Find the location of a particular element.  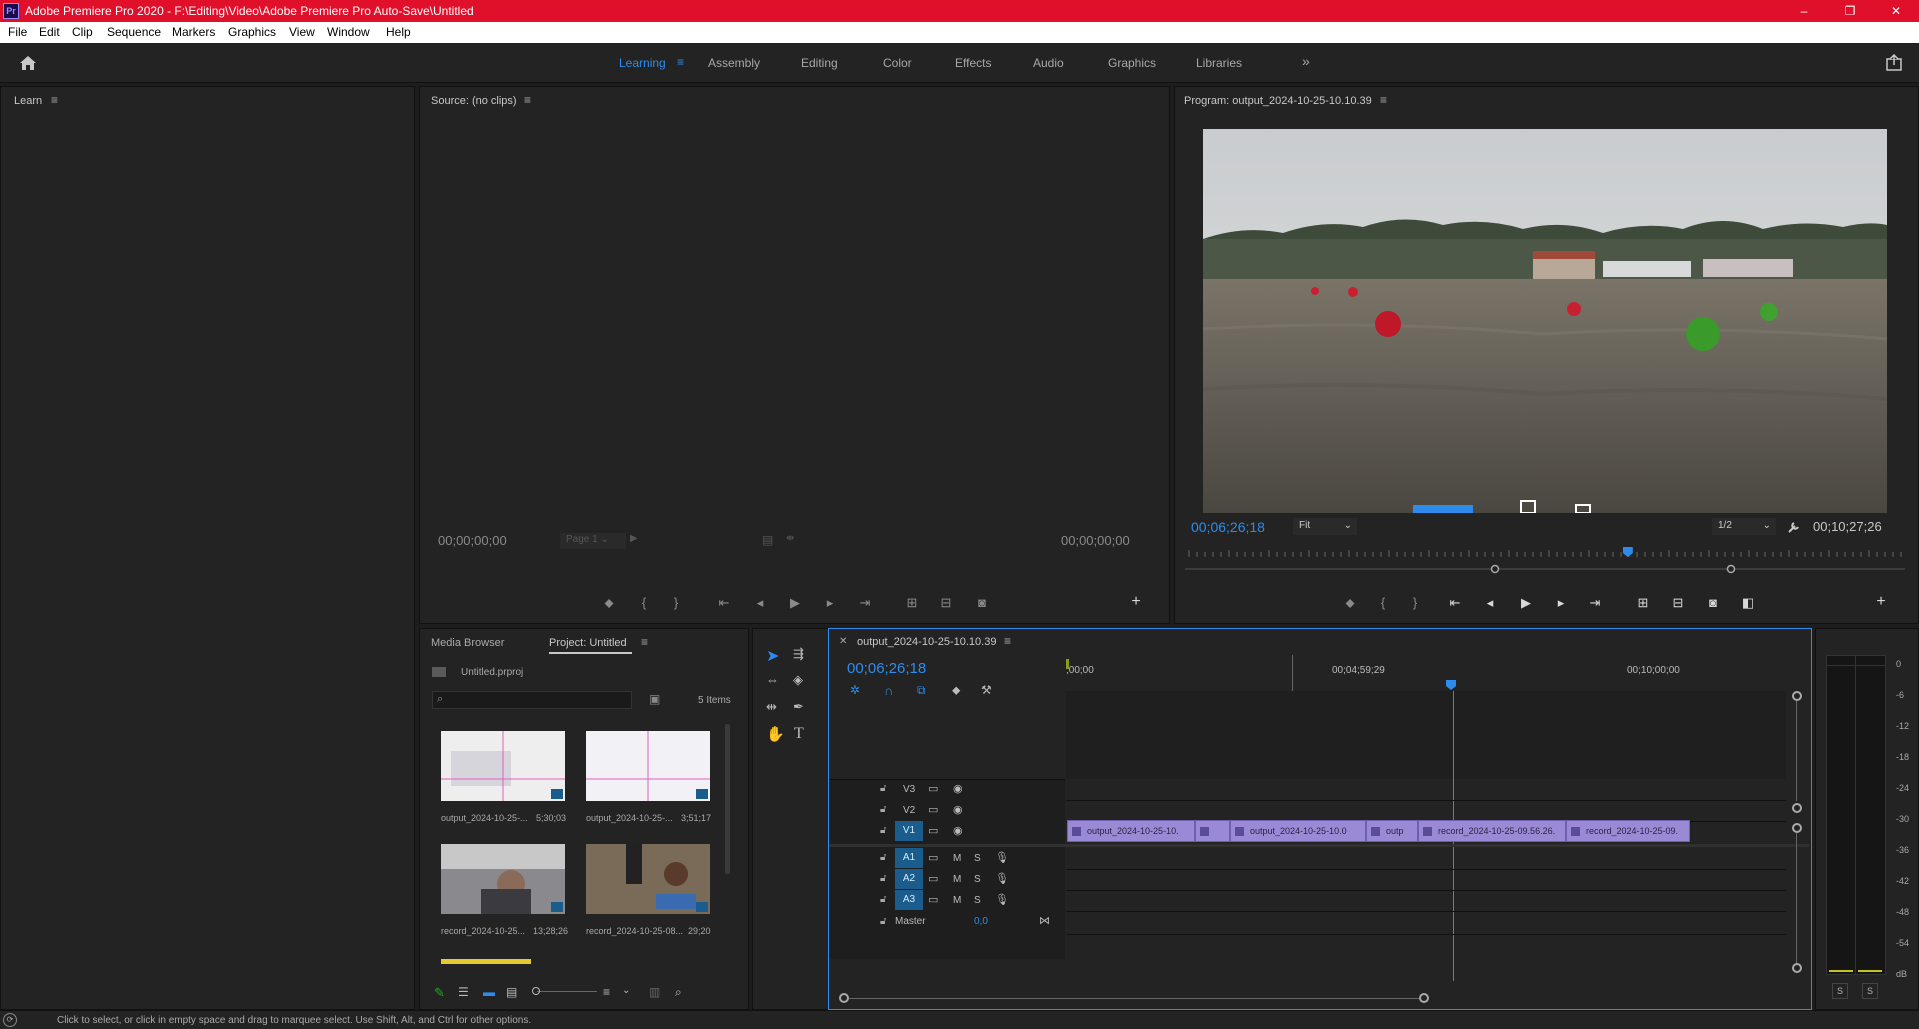

source-go-to-out-icon: ⇥ is located at coordinates (865, 603).